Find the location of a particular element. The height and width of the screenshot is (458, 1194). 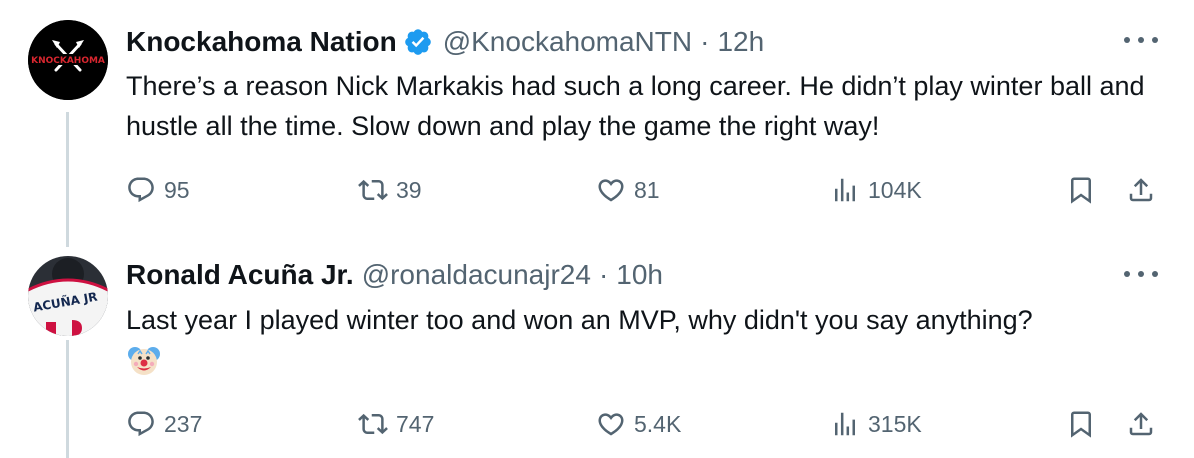

user-handle: @ronaldacunajr24 is located at coordinates (476, 275).